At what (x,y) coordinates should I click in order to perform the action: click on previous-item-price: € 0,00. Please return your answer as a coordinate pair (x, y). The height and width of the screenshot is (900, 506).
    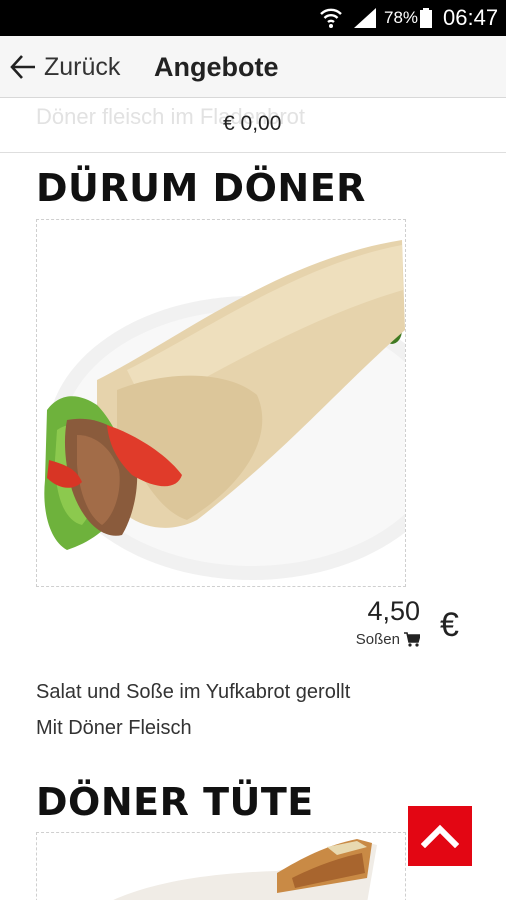
    Looking at the image, I should click on (252, 123).